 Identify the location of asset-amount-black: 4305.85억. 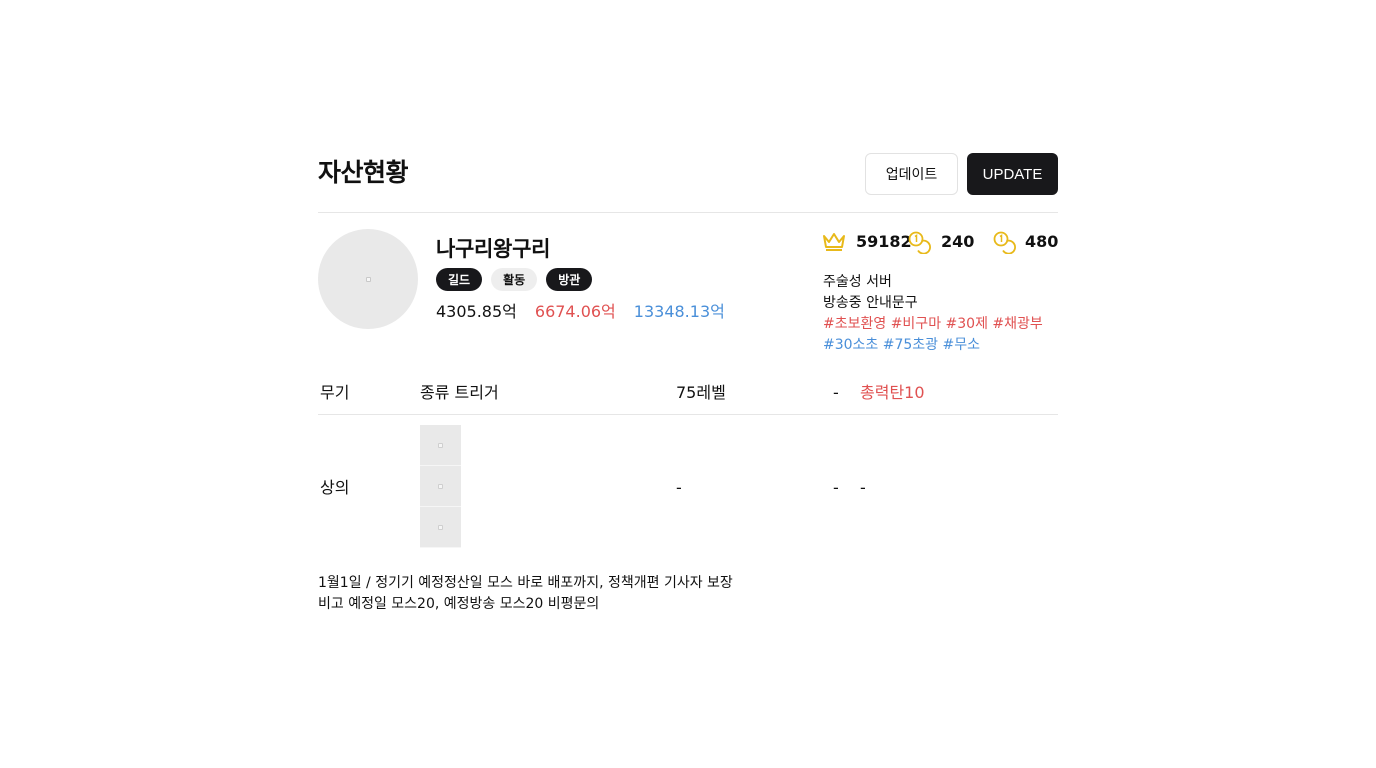
(476, 311).